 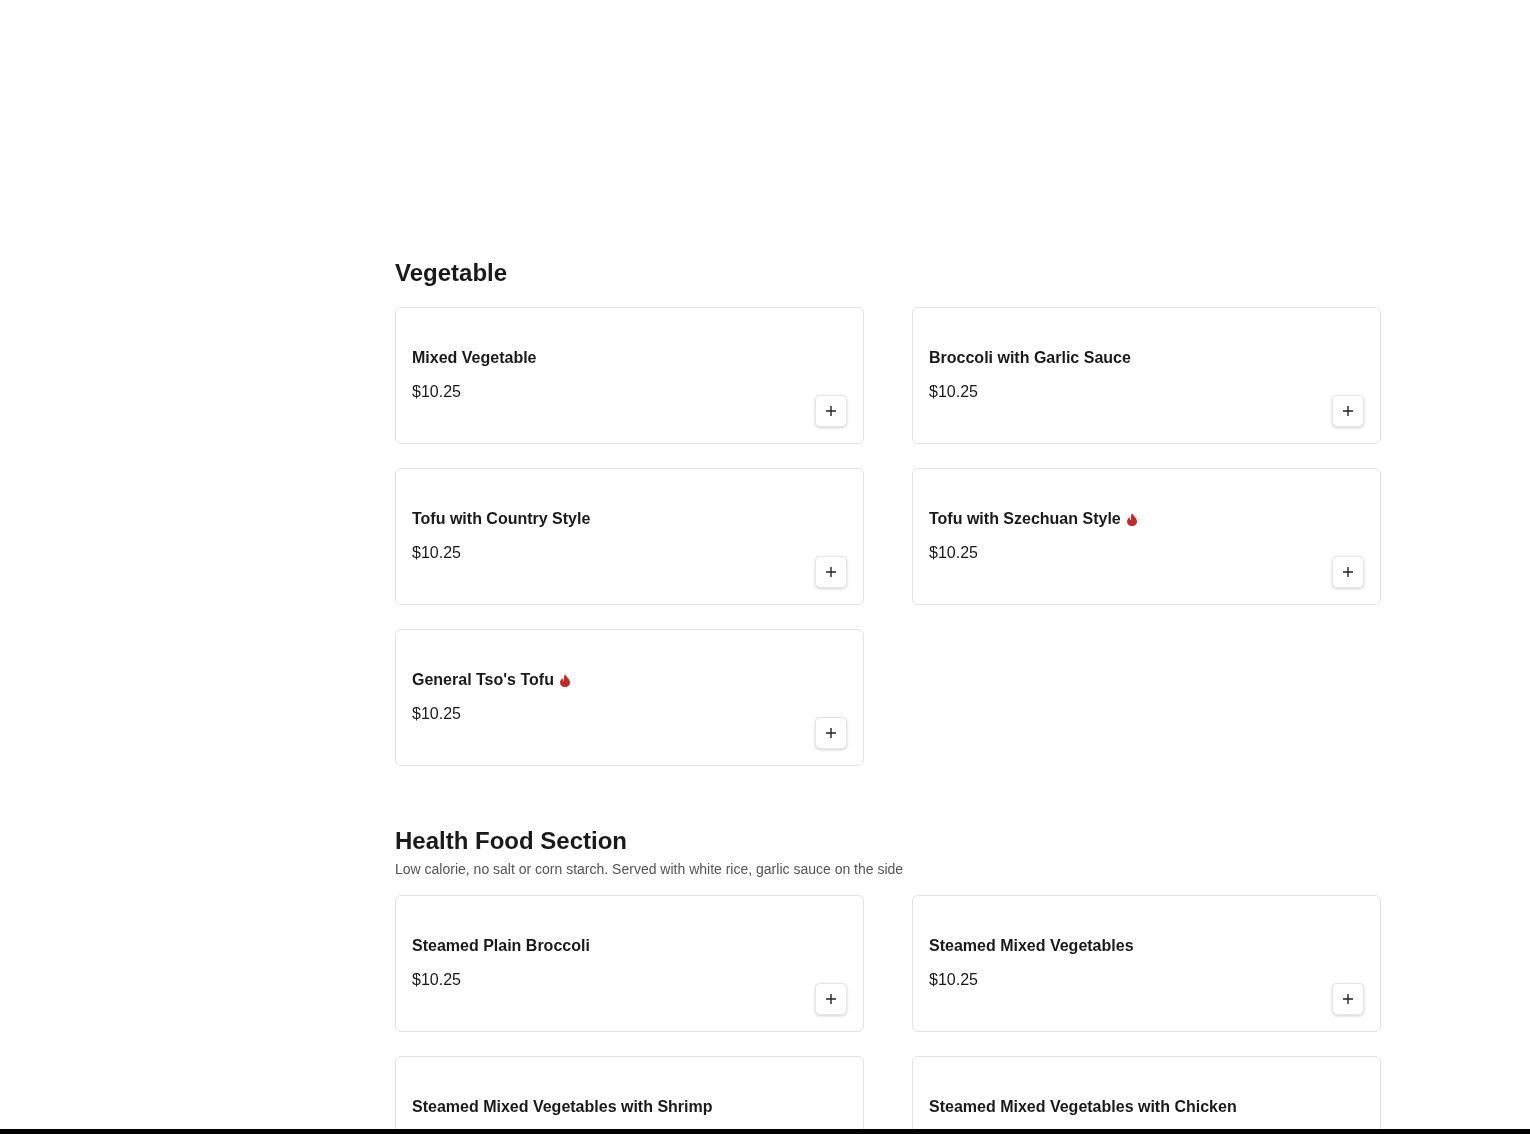 What do you see at coordinates (629, 375) in the screenshot?
I see `menu-item-card: Mixed Vegetable $10.25` at bounding box center [629, 375].